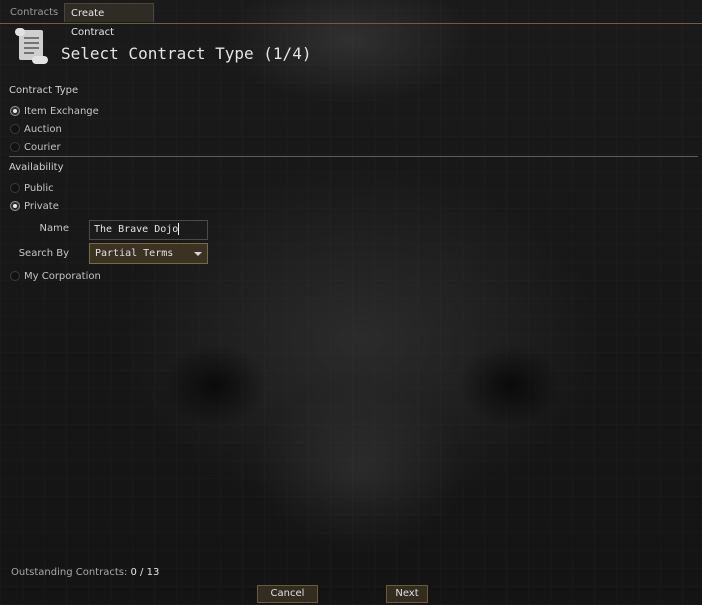 This screenshot has height=605, width=702. Describe the element at coordinates (54, 228) in the screenshot. I see `name-label: Name` at that location.